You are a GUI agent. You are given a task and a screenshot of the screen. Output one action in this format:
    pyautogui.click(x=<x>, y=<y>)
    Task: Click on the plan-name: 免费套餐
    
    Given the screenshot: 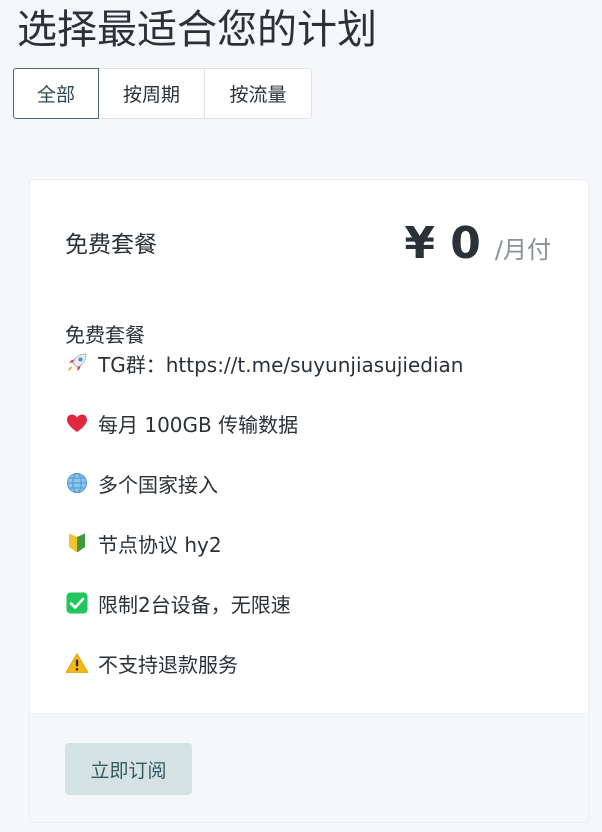 What is the action you would take?
    pyautogui.click(x=111, y=245)
    